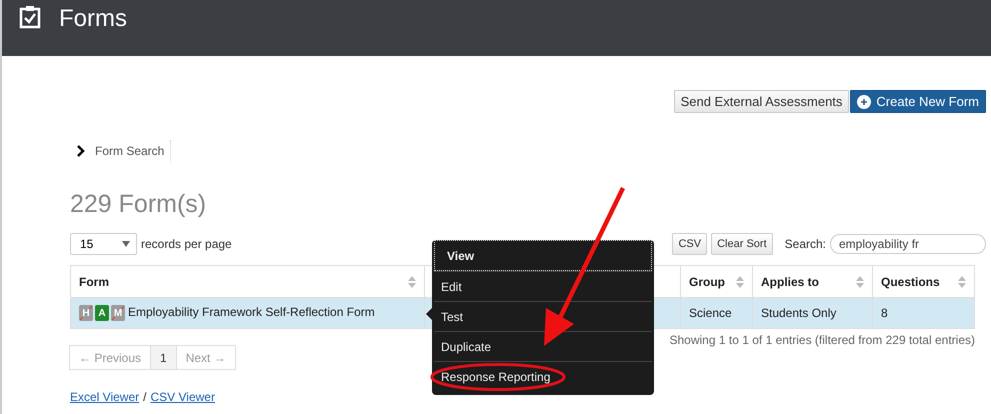 The width and height of the screenshot is (991, 414). What do you see at coordinates (805, 244) in the screenshot?
I see `search-label: Search:` at bounding box center [805, 244].